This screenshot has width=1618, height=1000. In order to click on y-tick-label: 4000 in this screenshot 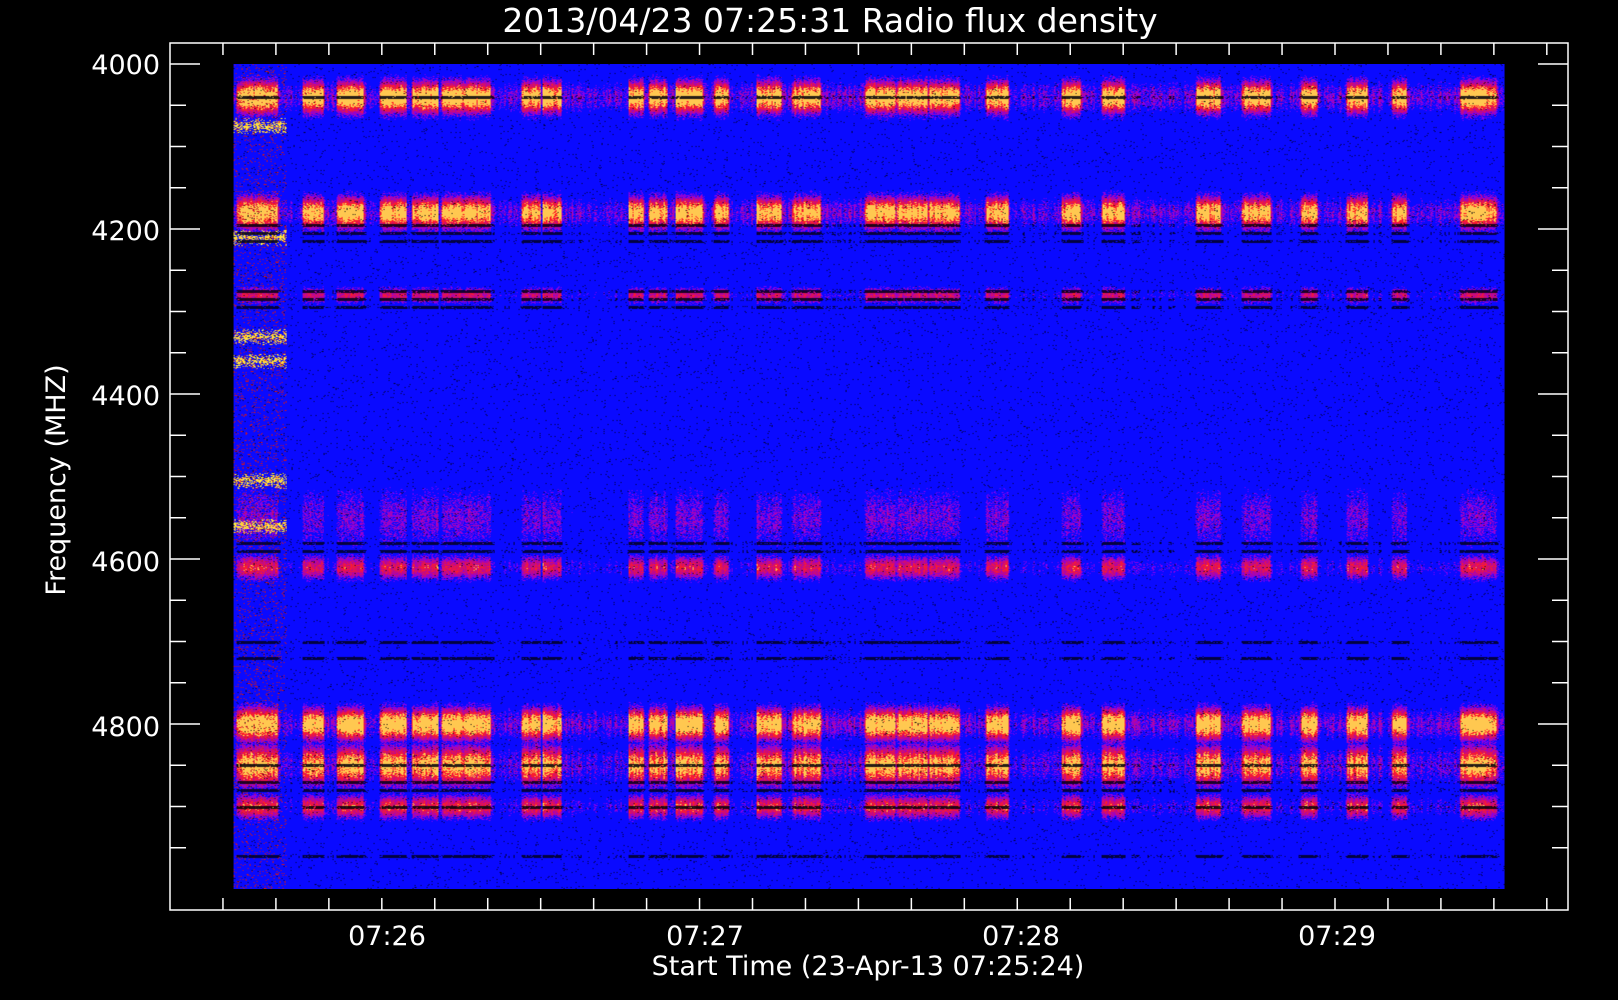, I will do `click(125, 65)`.